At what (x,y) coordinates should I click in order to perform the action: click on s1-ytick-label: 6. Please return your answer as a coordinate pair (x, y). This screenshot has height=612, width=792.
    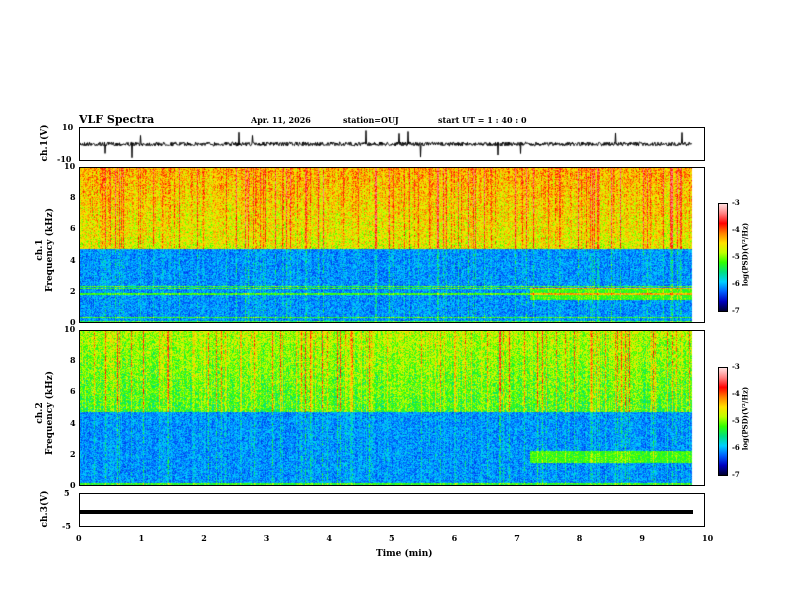
    Looking at the image, I should click on (73, 228).